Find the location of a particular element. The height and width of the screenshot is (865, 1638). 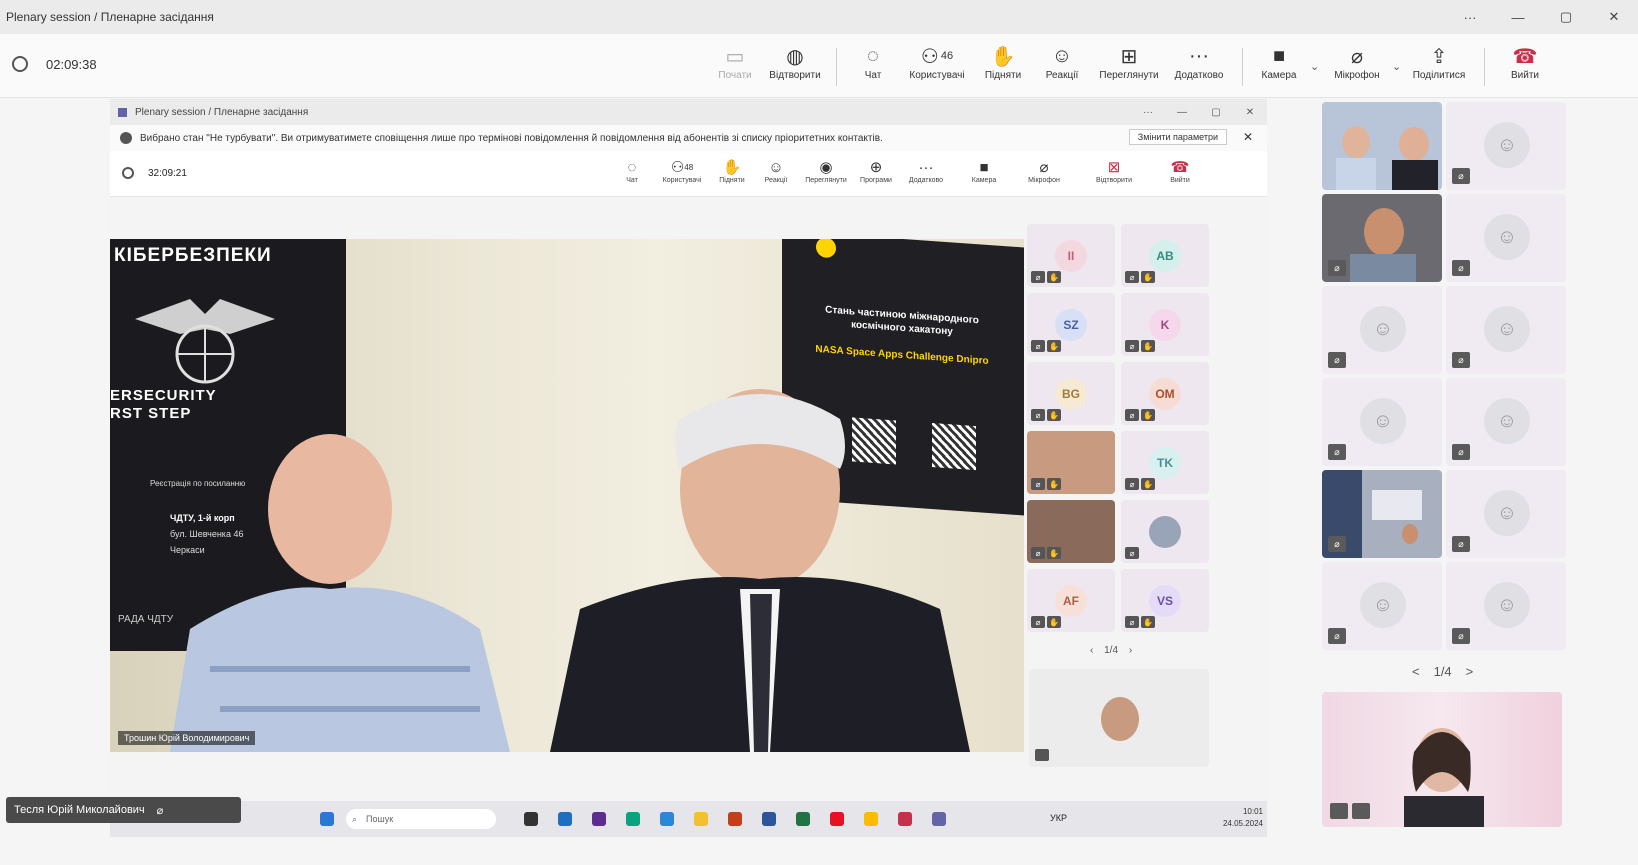

inner-prev-icon: ‹ is located at coordinates (1091, 650).